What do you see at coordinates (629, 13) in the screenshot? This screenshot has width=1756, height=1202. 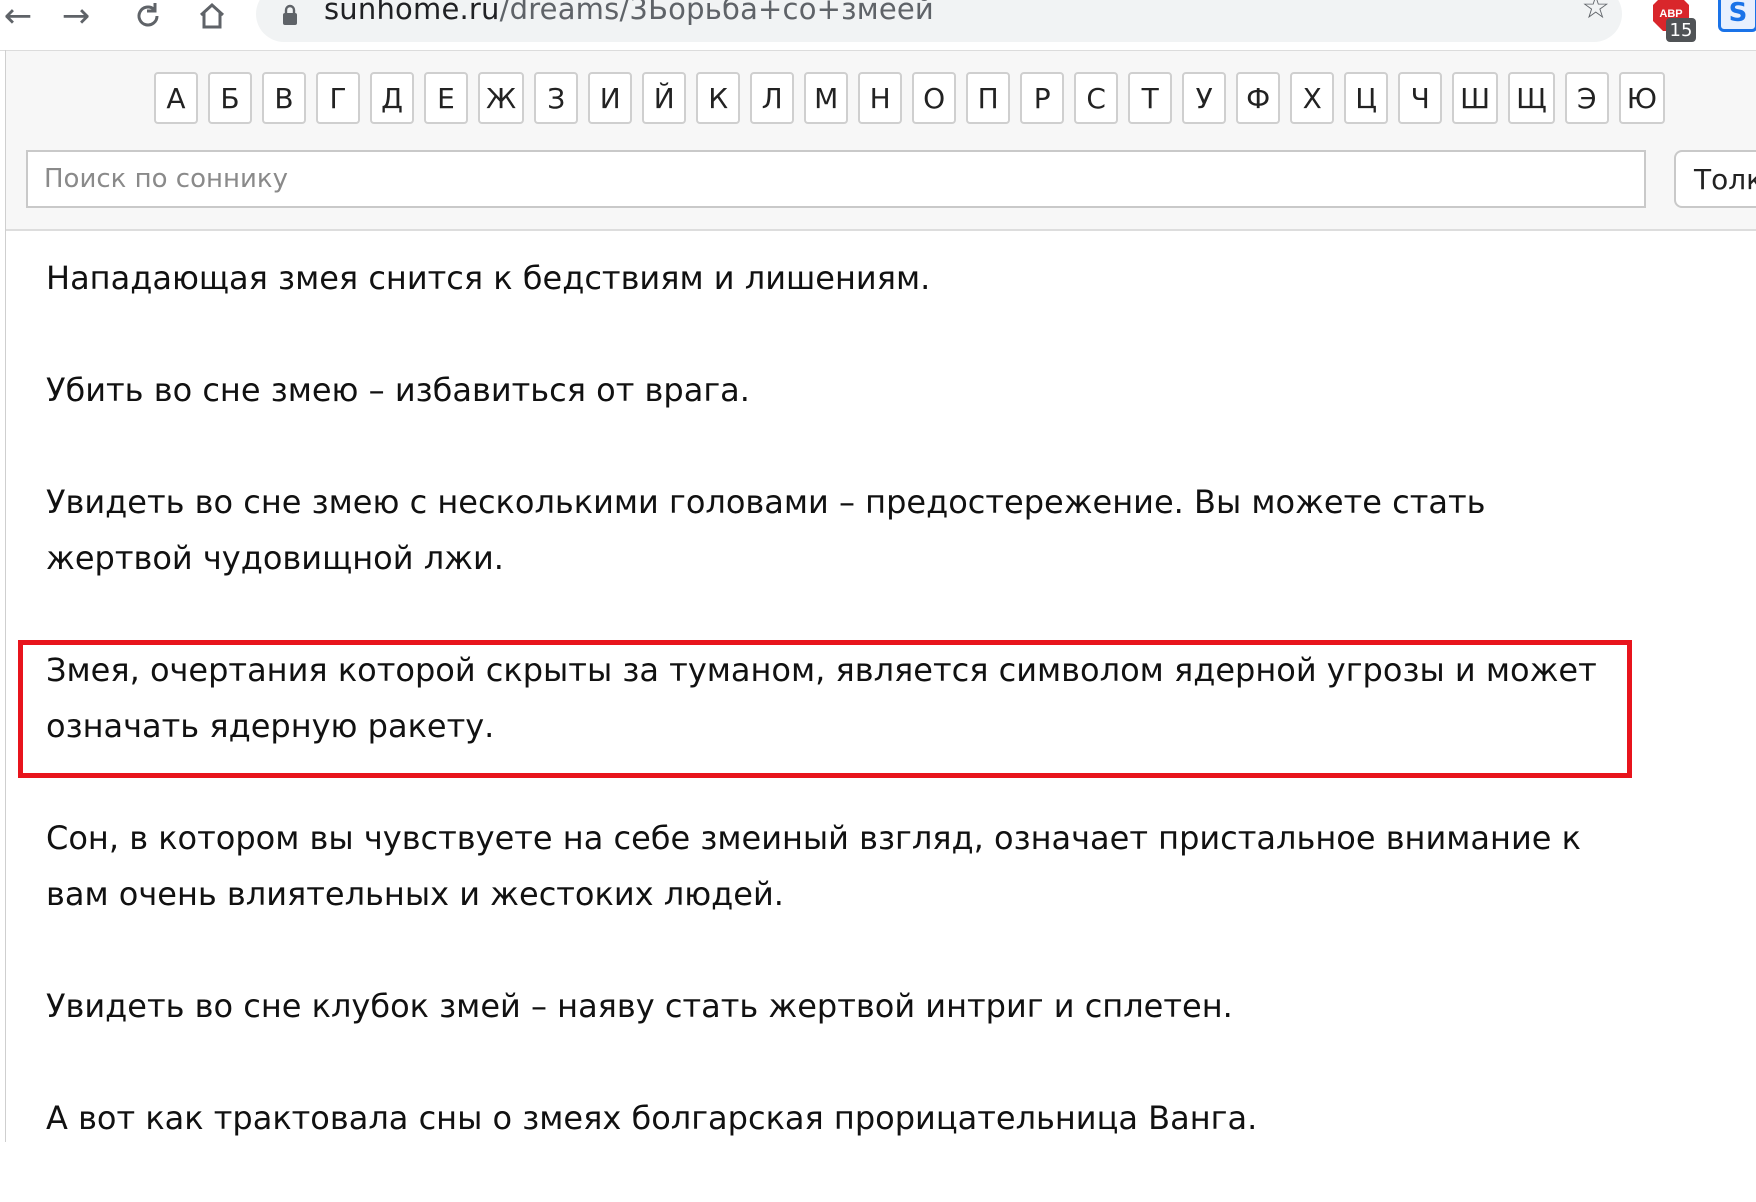 I see `url-text: sunhome.ru/dreams/3Борьба+со+змеей` at bounding box center [629, 13].